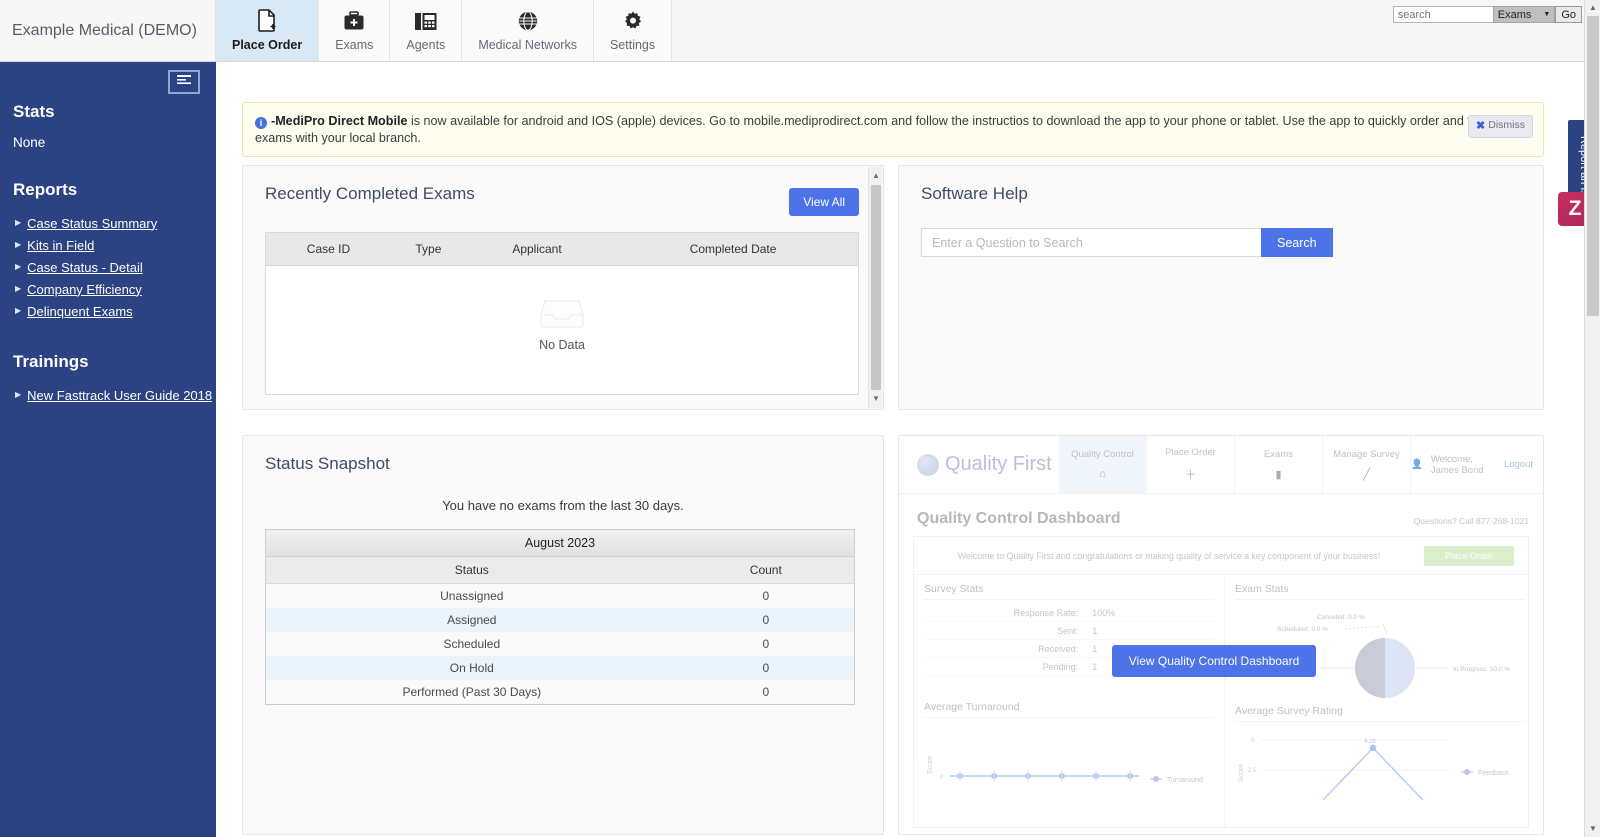 The image size is (1600, 837). Describe the element at coordinates (733, 249) in the screenshot. I see `column-header-completed-date: Completed Date` at that location.